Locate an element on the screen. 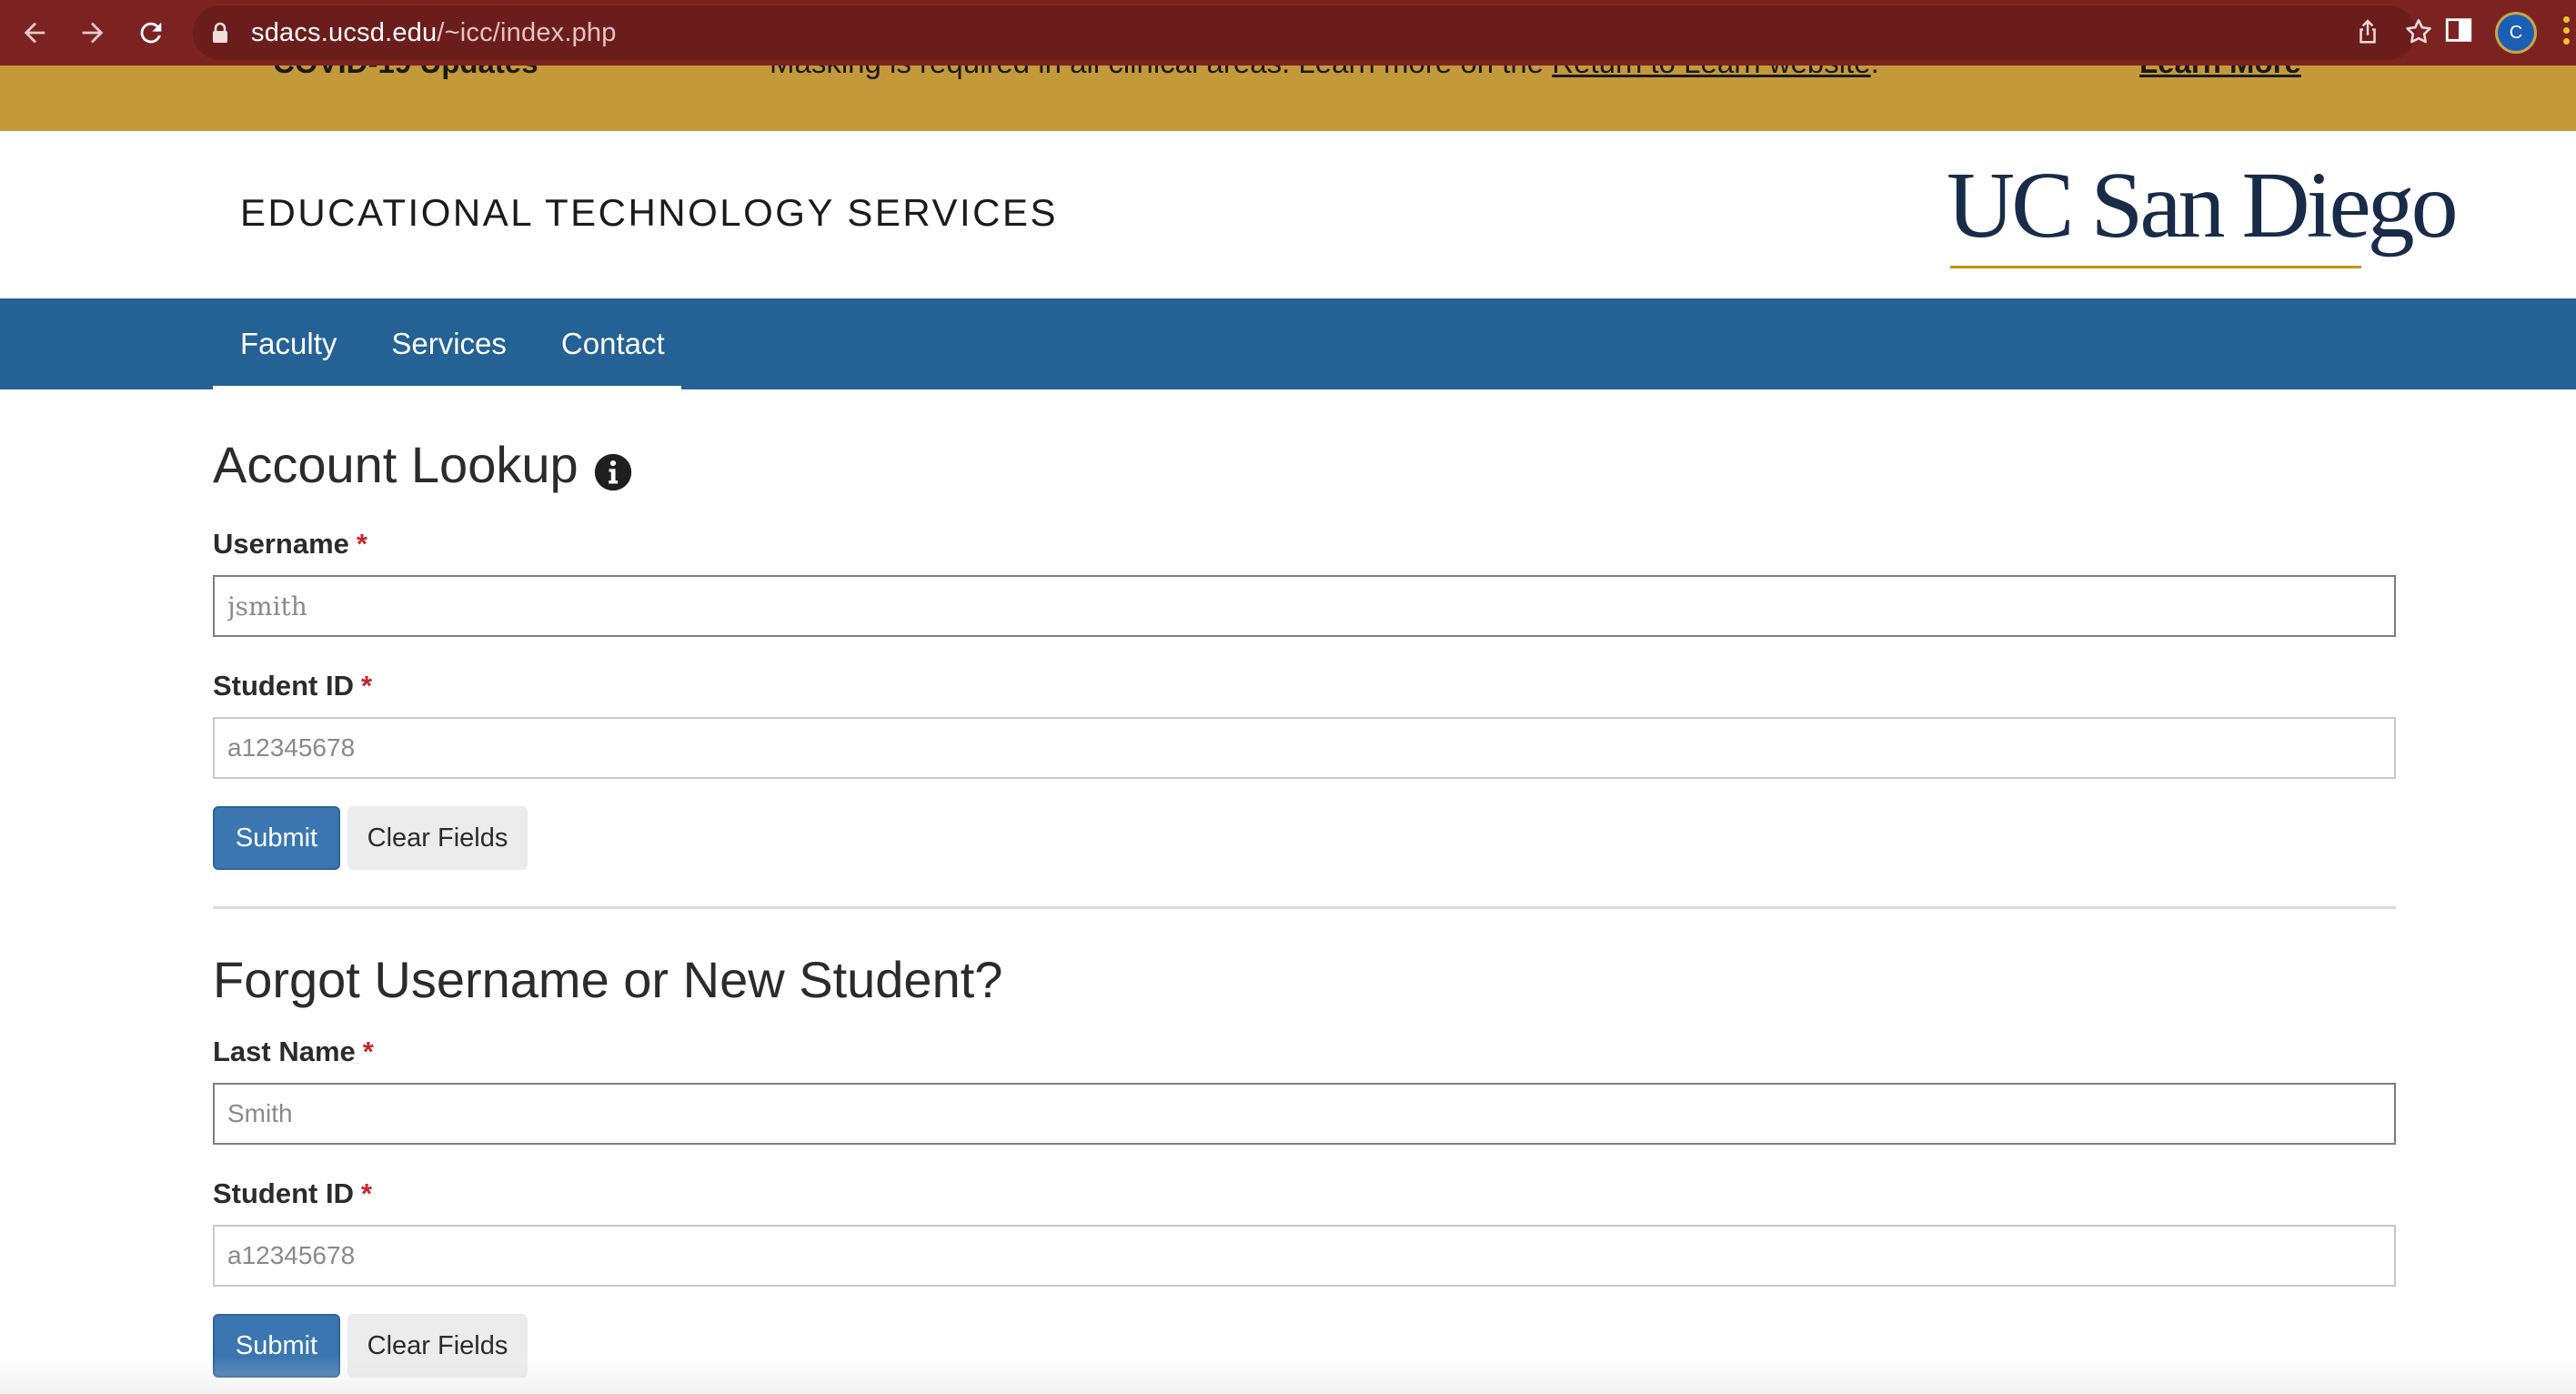 The width and height of the screenshot is (2576, 1394). last-name-label: Last Name * is located at coordinates (293, 1051).